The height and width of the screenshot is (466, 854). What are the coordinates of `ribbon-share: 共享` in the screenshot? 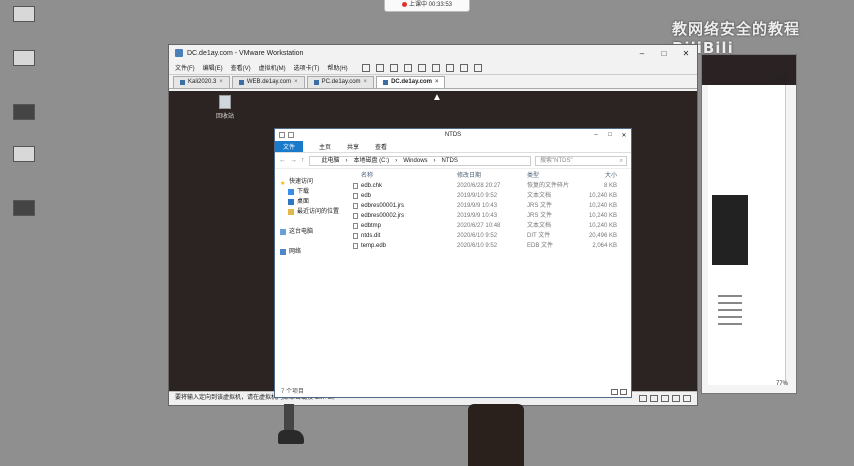 It's located at (353, 146).